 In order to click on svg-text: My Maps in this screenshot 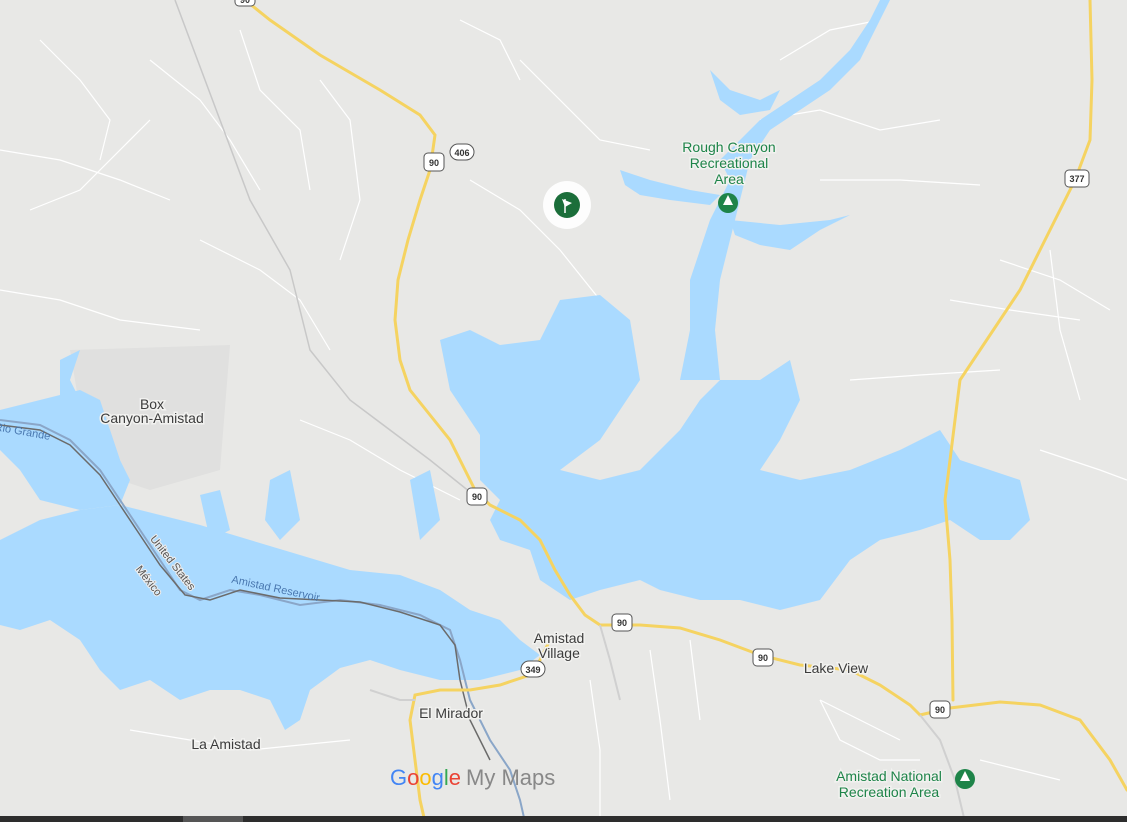, I will do `click(510, 777)`.